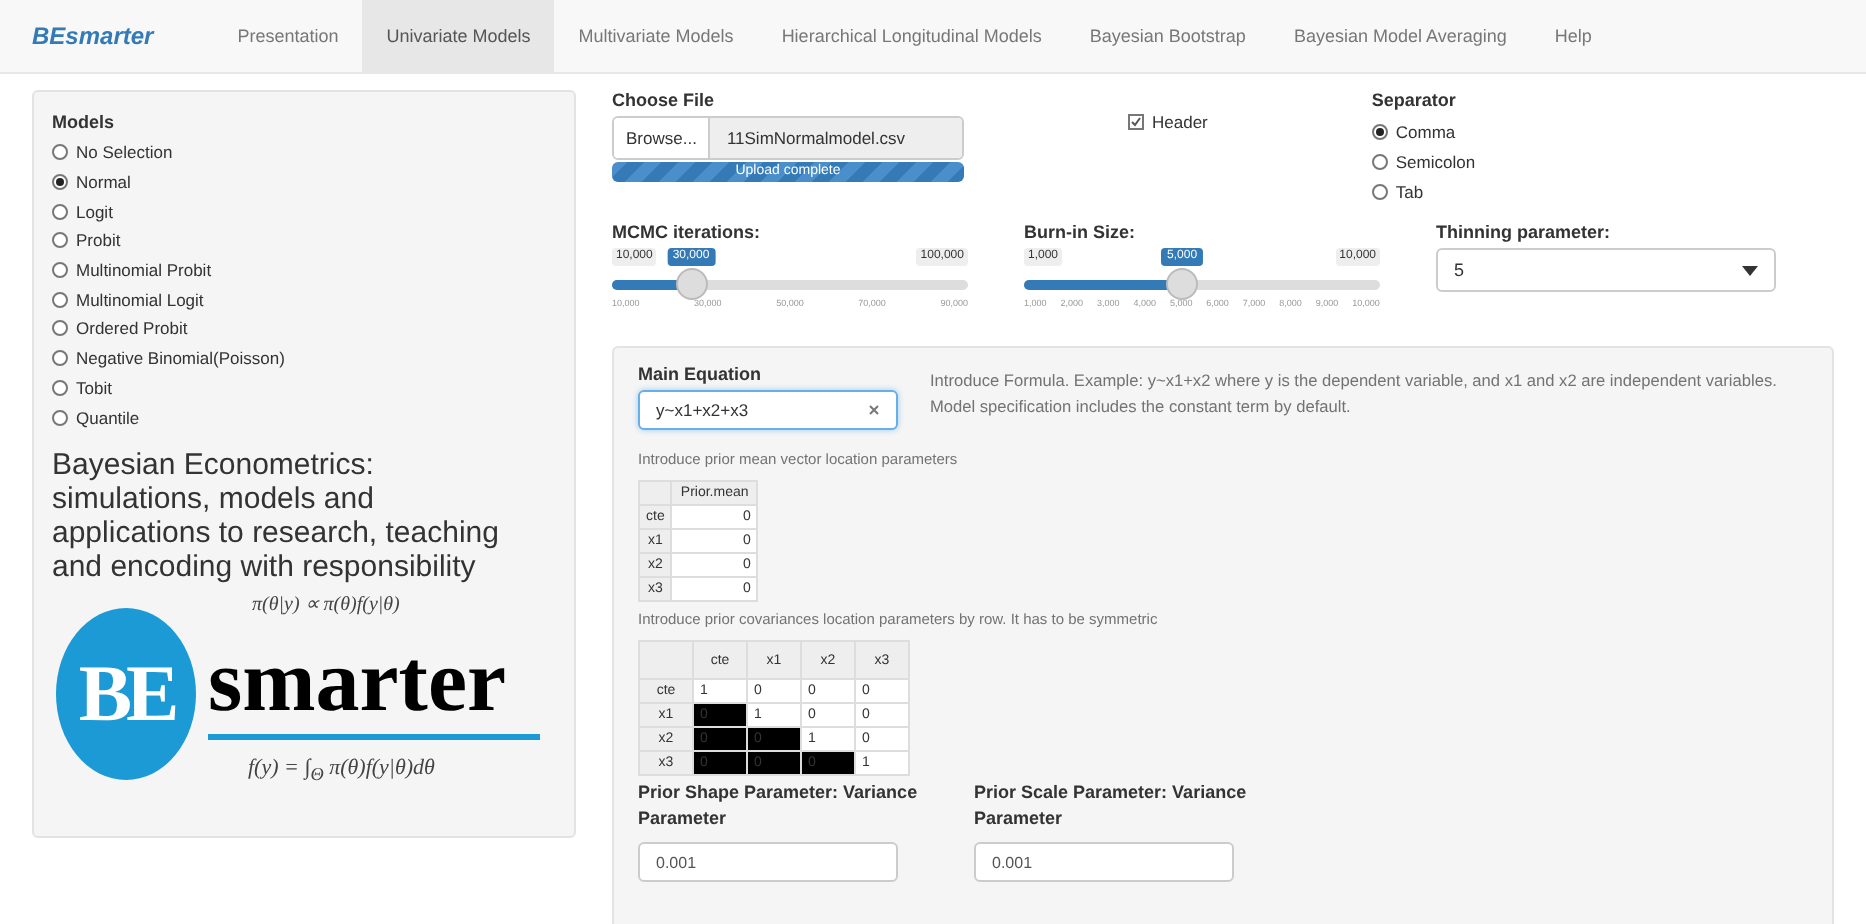 This screenshot has width=1866, height=924. What do you see at coordinates (1409, 191) in the screenshot?
I see `radio-label: Tab` at bounding box center [1409, 191].